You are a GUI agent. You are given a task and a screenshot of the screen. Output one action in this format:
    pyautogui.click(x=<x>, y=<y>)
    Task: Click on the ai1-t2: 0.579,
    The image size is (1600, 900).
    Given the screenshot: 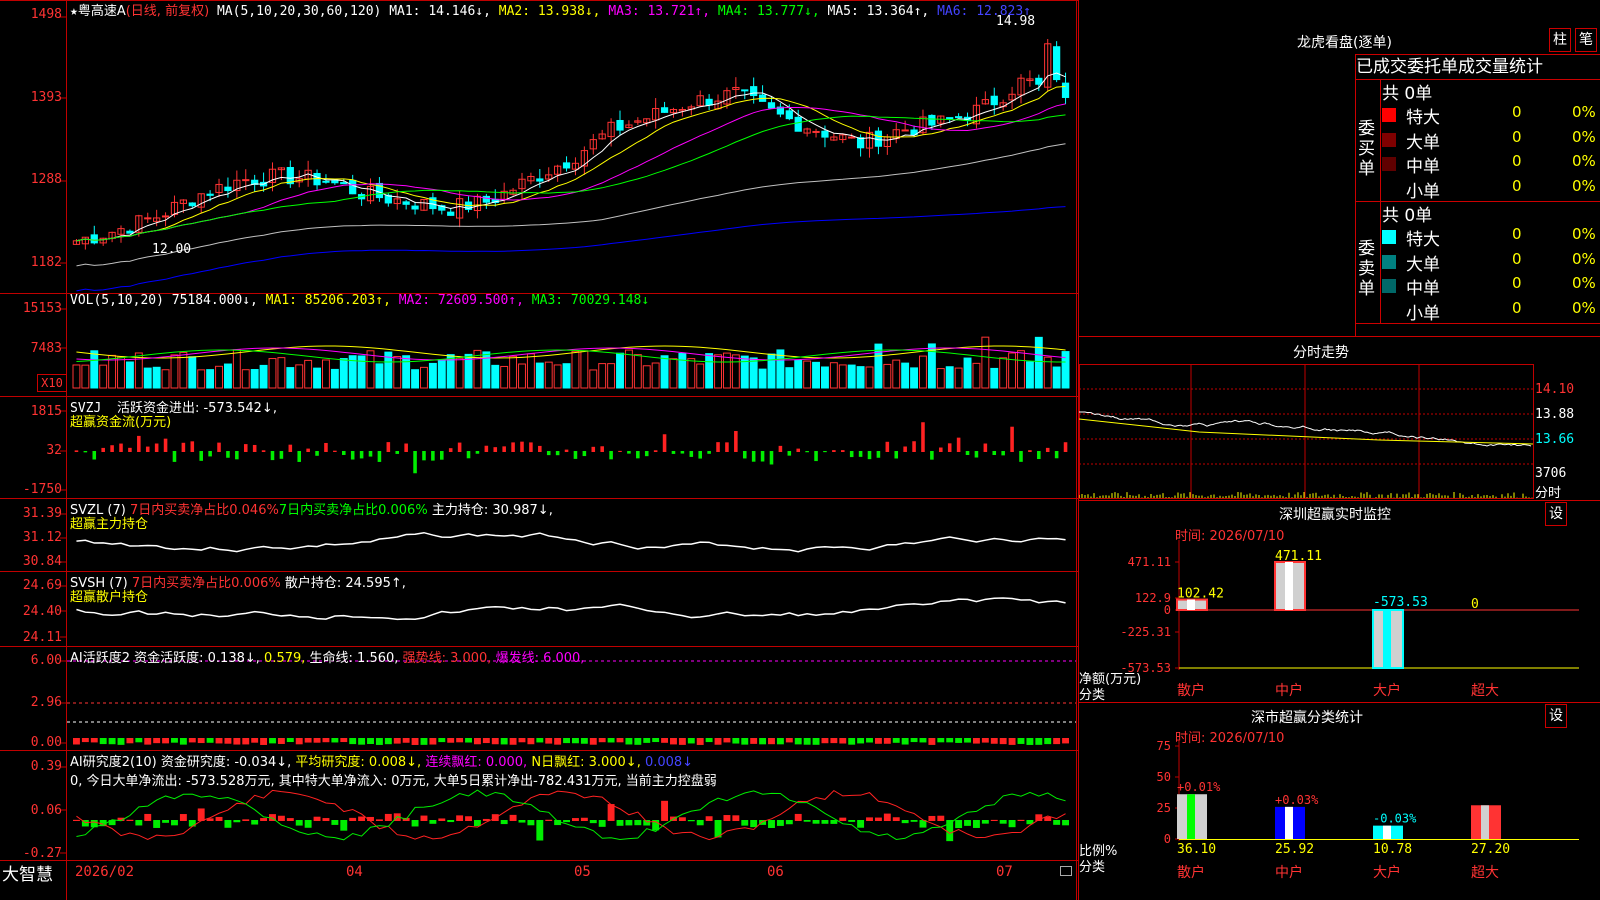 What is the action you would take?
    pyautogui.click(x=285, y=658)
    